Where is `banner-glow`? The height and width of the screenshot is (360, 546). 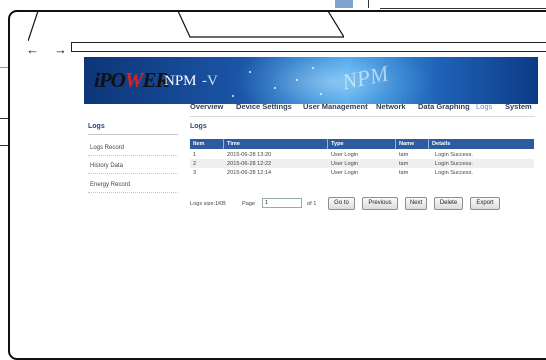 banner-glow is located at coordinates (334, 80).